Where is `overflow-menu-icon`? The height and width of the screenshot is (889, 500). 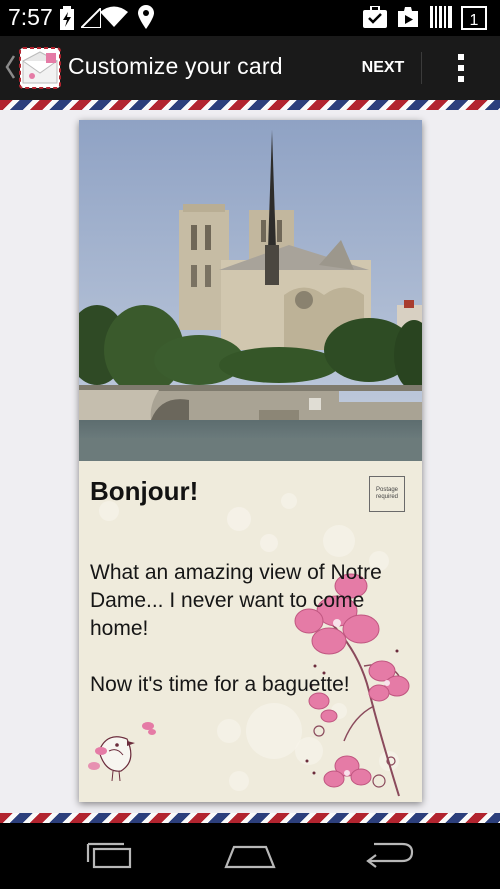 overflow-menu-icon is located at coordinates (461, 68).